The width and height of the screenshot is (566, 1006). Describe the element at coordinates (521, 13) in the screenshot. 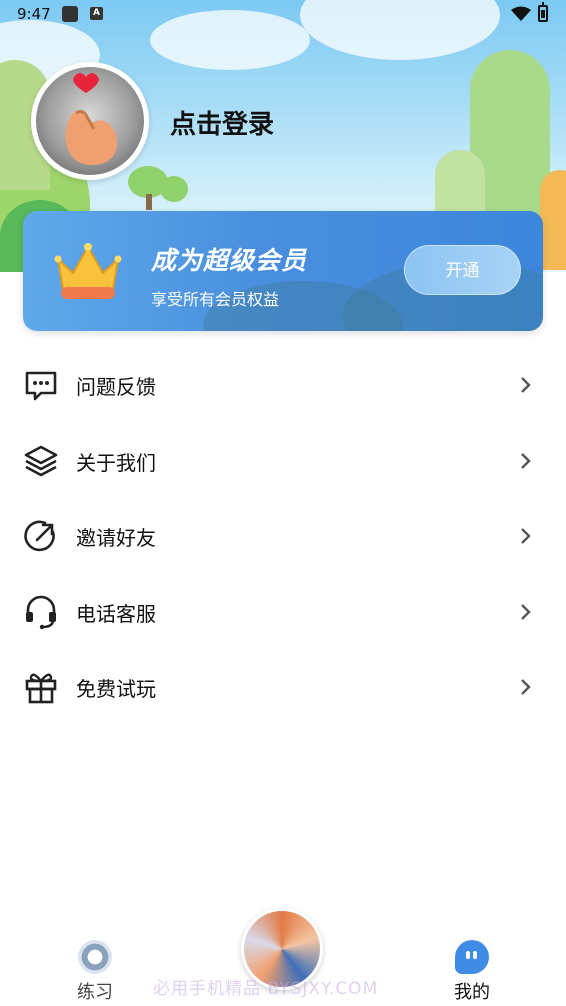

I see `wifi-icon` at that location.